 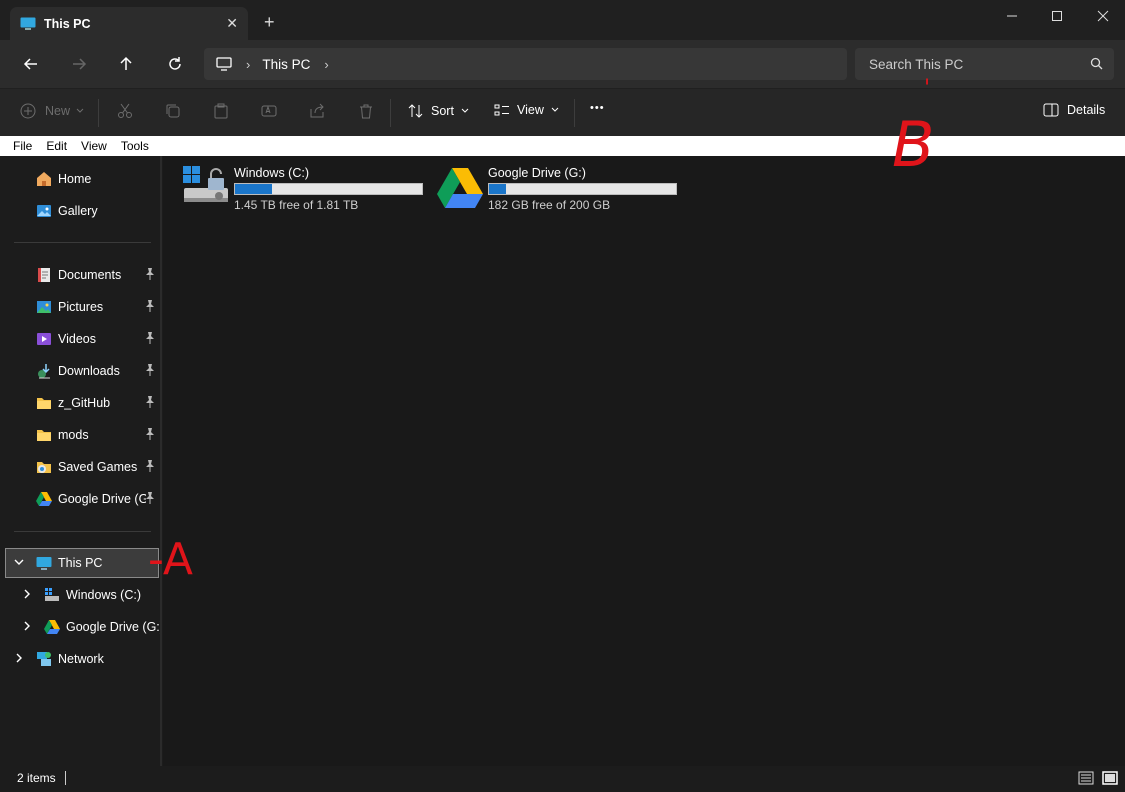 I want to click on search-icon, so click(x=1096, y=63).